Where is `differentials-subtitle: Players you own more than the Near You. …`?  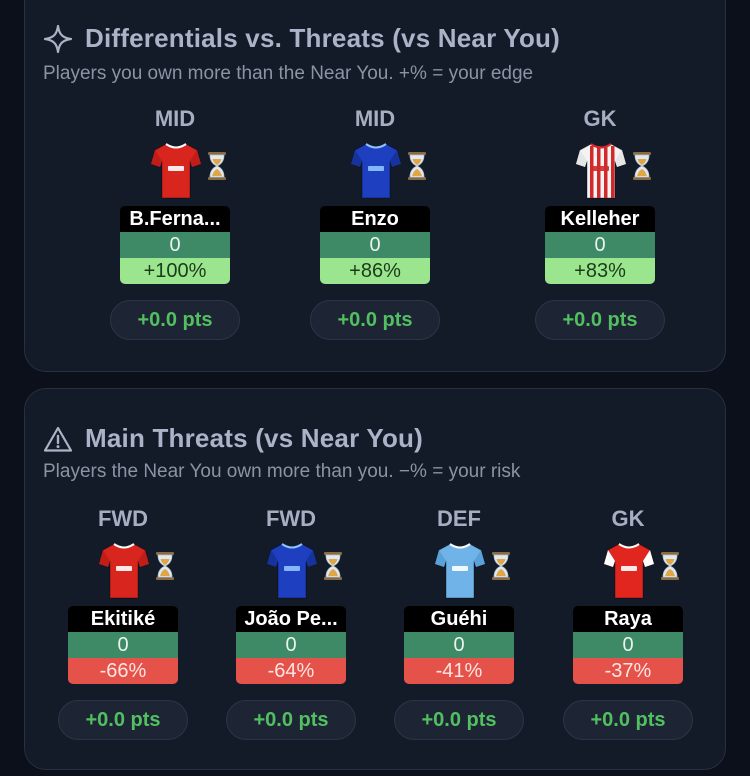 differentials-subtitle: Players you own more than the Near You. … is located at coordinates (288, 73).